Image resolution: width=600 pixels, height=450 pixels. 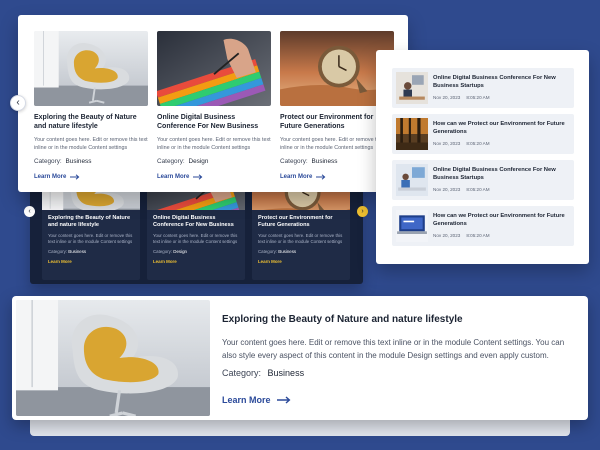 I want to click on dark-carousel-prev-button: ‹, so click(x=29, y=211).